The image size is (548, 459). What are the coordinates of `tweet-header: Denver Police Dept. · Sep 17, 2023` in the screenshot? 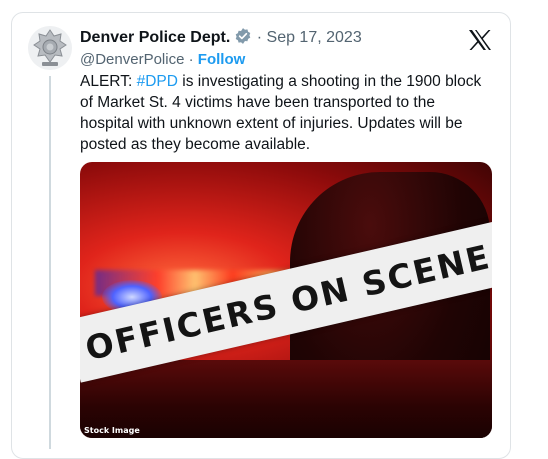 It's located at (221, 39).